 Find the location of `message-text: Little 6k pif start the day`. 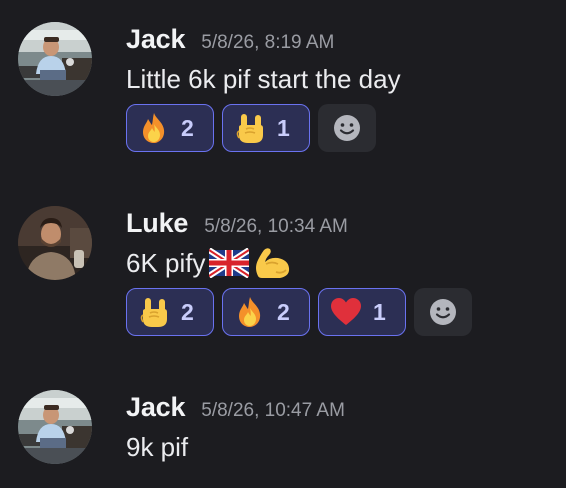

message-text: Little 6k pif start the day is located at coordinates (263, 79).